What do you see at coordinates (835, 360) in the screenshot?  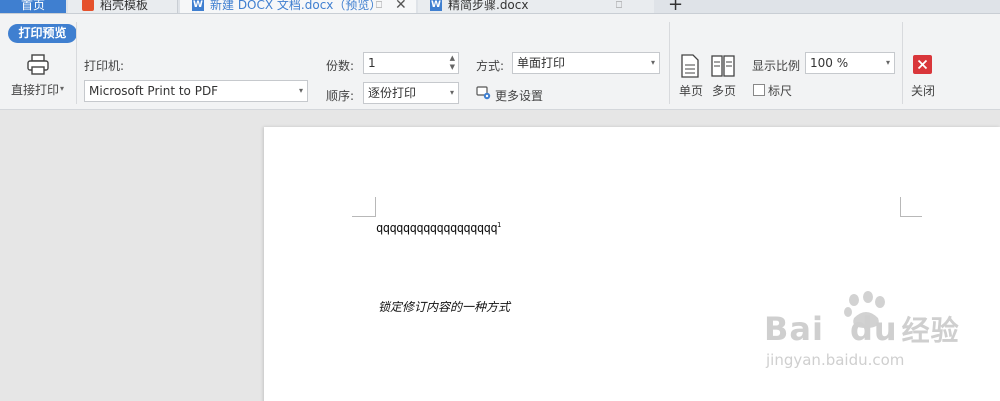 I see `baidu-url: jingyan.baidu.com` at bounding box center [835, 360].